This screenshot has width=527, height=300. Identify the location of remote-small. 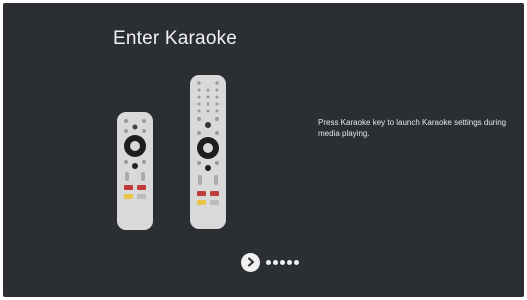
(135, 171).